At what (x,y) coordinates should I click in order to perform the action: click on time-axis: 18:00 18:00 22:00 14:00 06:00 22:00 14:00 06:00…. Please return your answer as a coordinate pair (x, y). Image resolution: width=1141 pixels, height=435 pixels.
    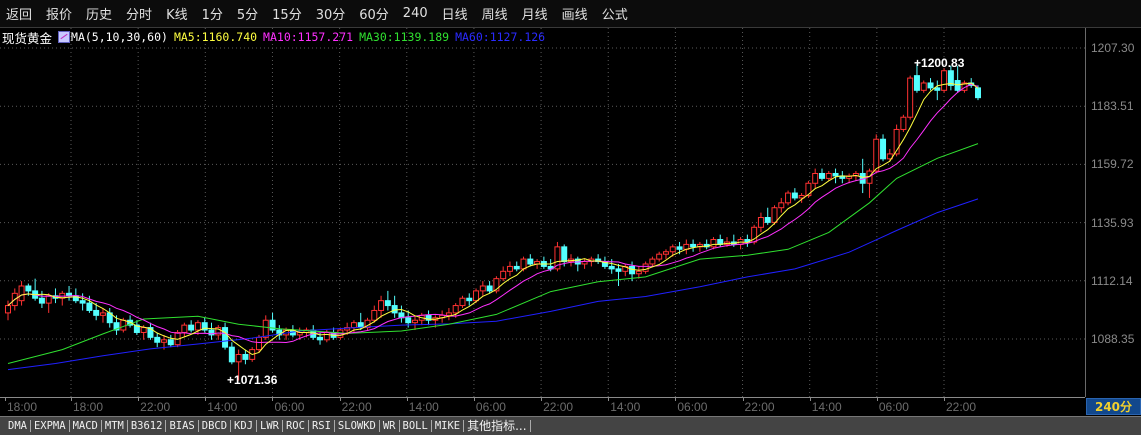
    Looking at the image, I should click on (542, 406).